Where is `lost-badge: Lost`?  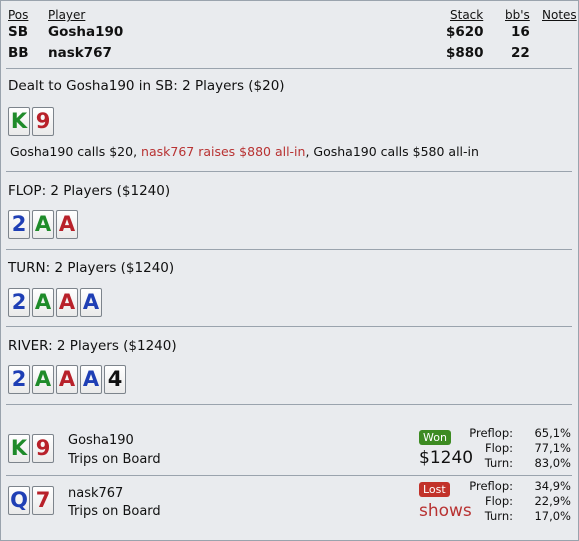 lost-badge: Lost is located at coordinates (434, 489).